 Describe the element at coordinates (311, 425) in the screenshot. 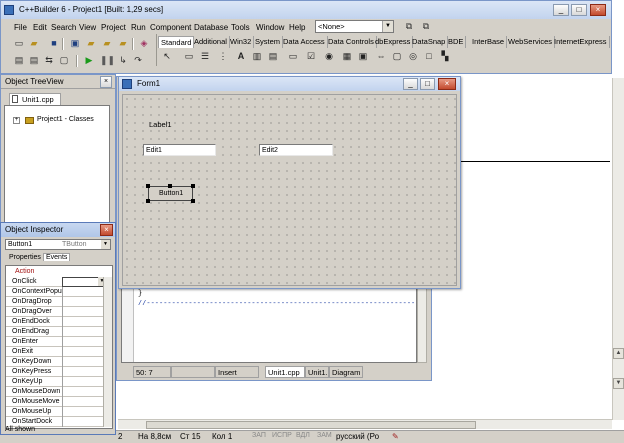

I see `document-scroll-thumb` at that location.